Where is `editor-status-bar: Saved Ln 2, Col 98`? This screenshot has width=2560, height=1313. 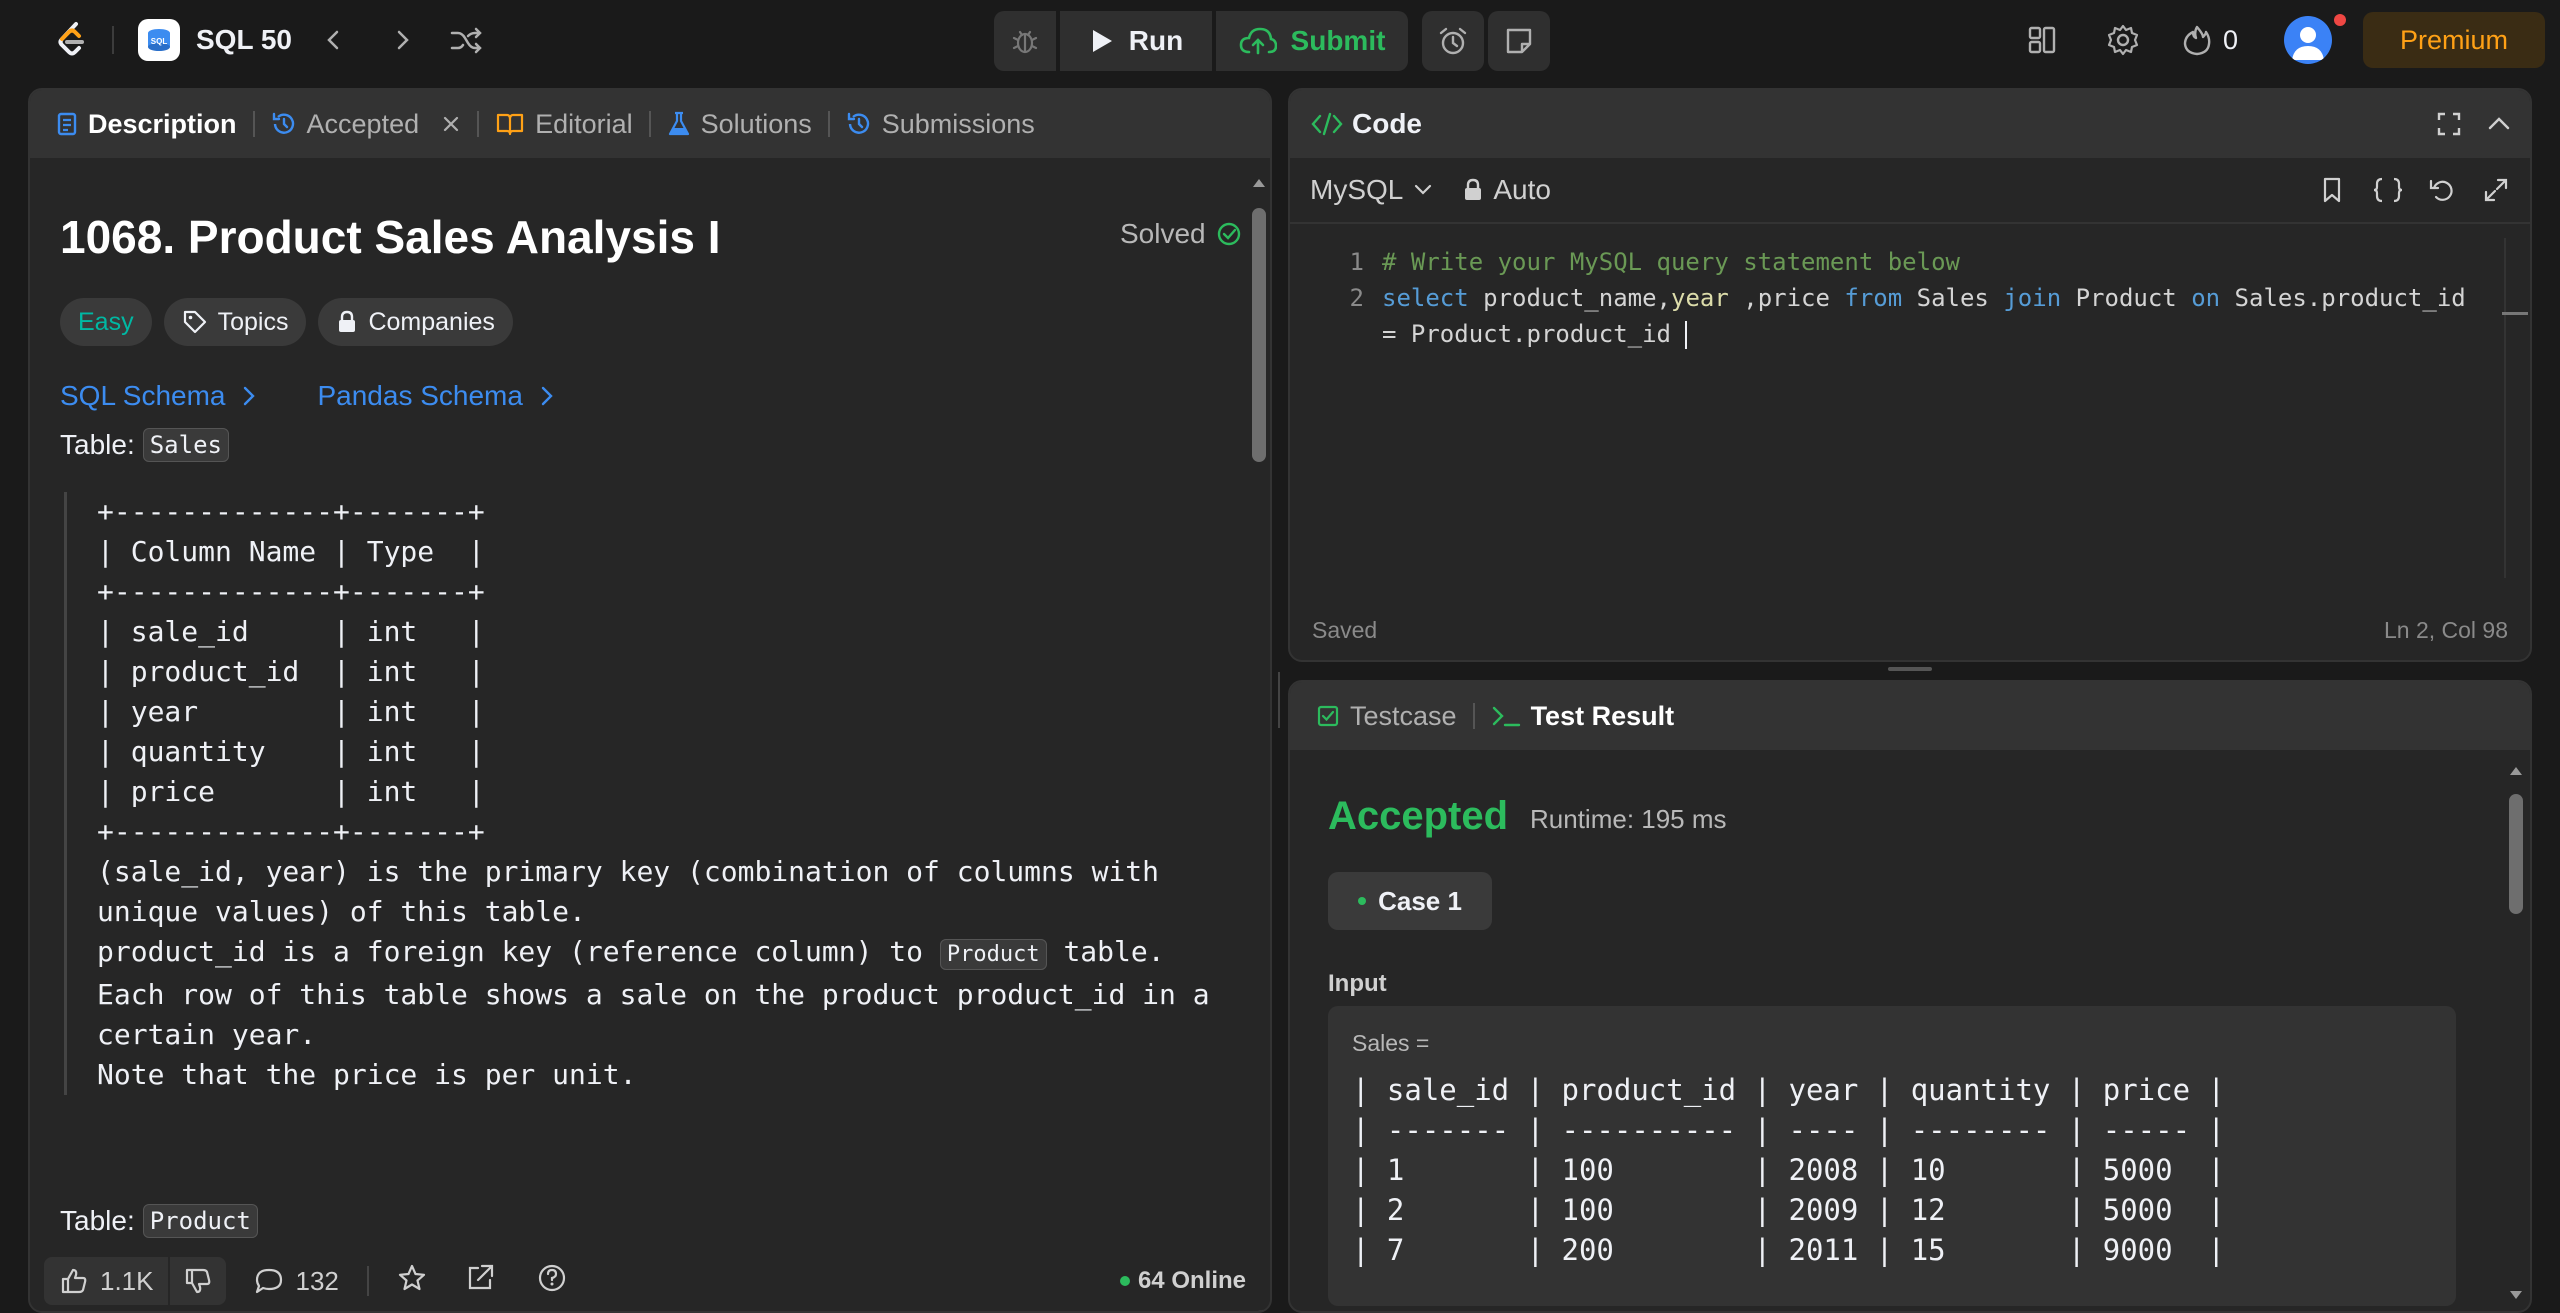 editor-status-bar: Saved Ln 2, Col 98 is located at coordinates (1910, 630).